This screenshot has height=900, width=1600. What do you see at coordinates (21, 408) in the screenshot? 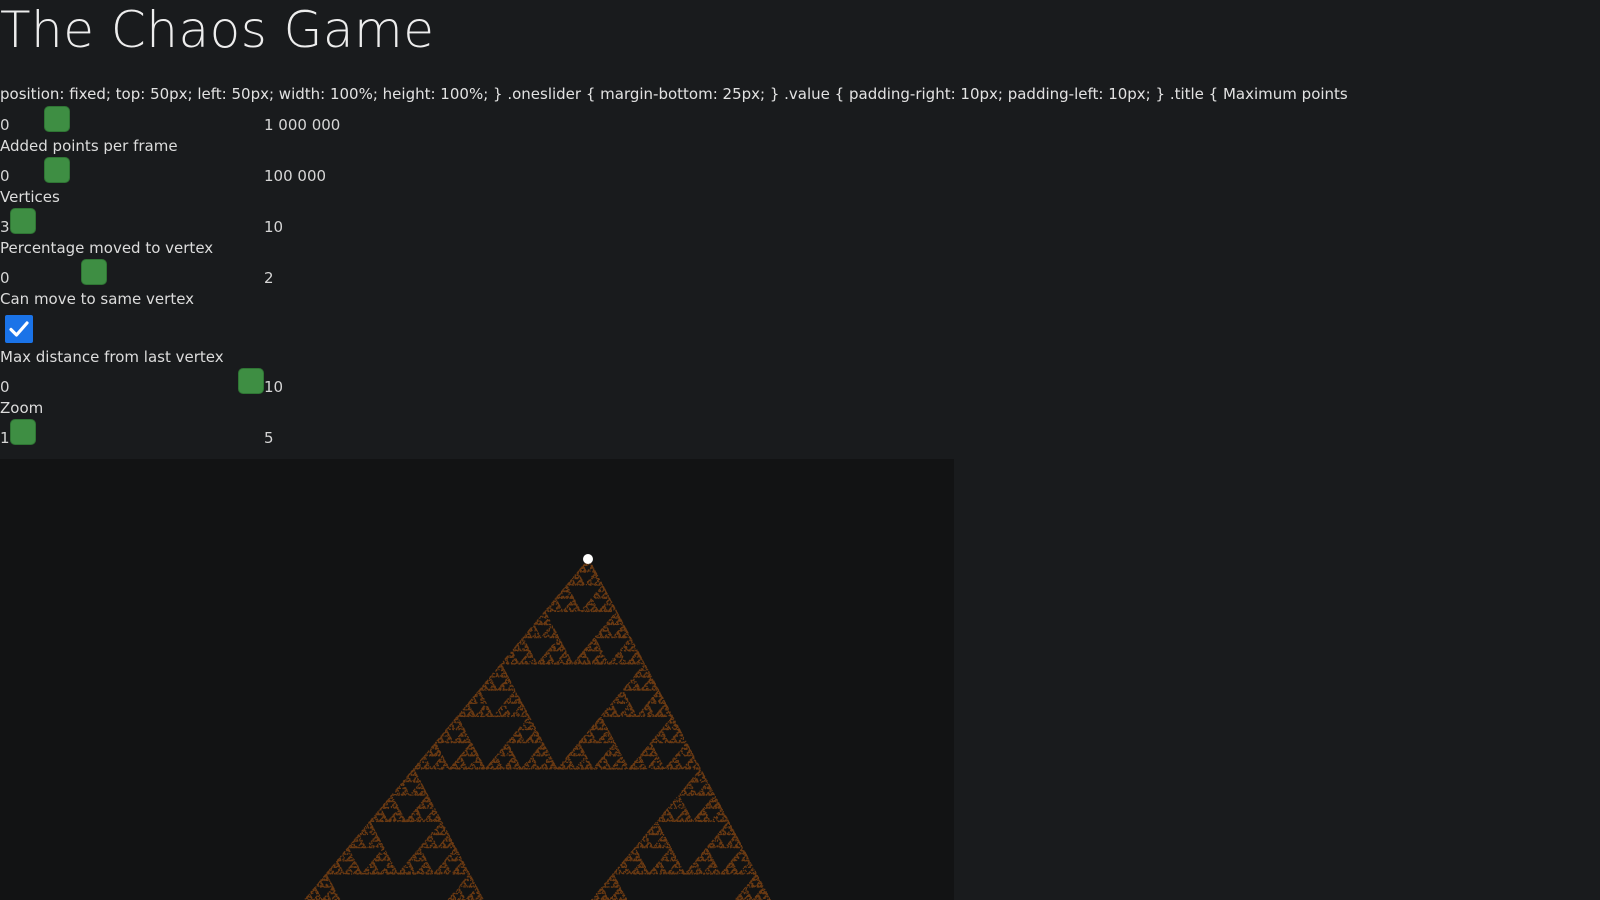
I see `slider-label: Zoom` at bounding box center [21, 408].